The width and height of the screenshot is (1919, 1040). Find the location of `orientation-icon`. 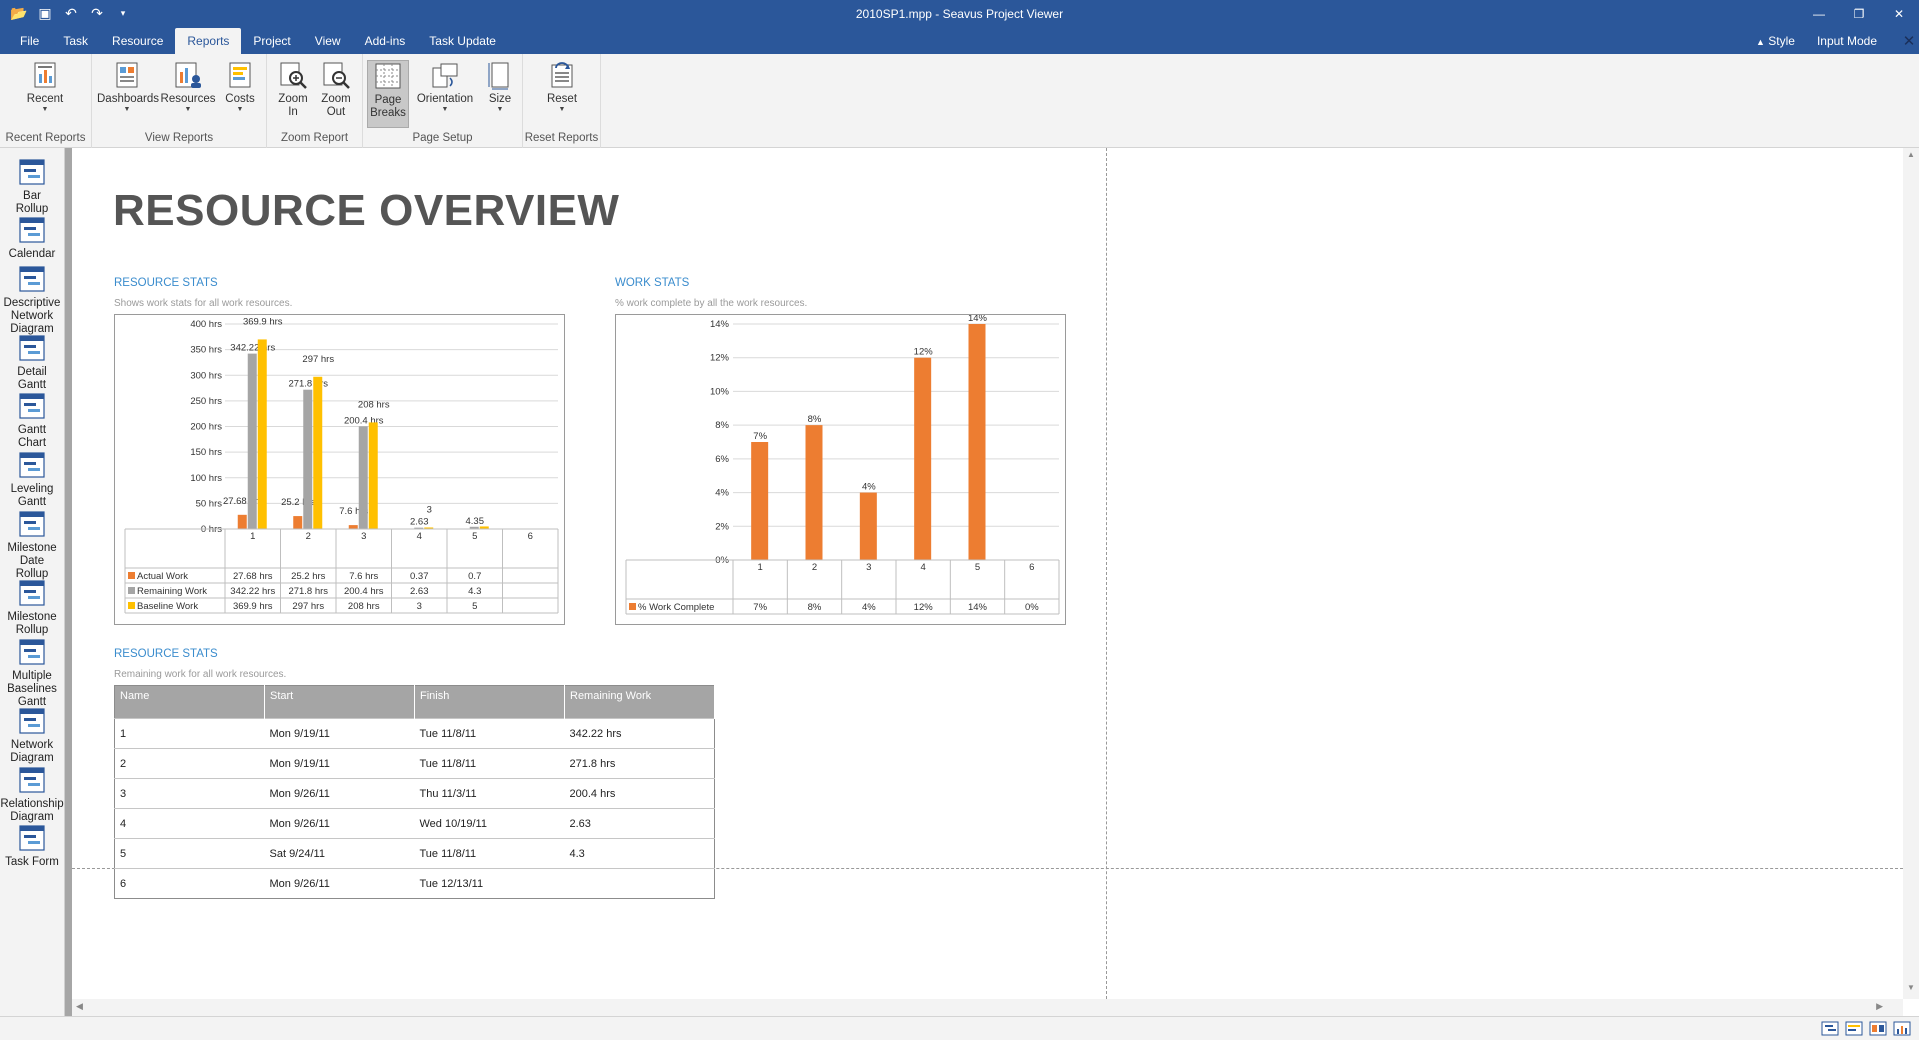

orientation-icon is located at coordinates (445, 75).